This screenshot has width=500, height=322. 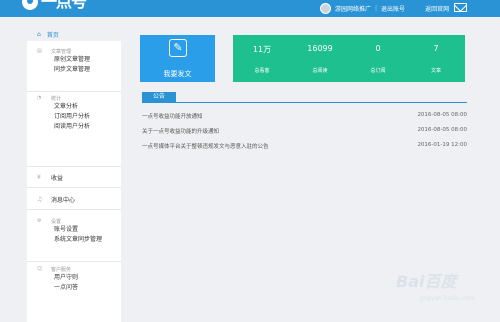 What do you see at coordinates (205, 146) in the screenshot?
I see `notice-title: 一点号媒体平台关于整顿违规发文与恶意入驻的公告` at bounding box center [205, 146].